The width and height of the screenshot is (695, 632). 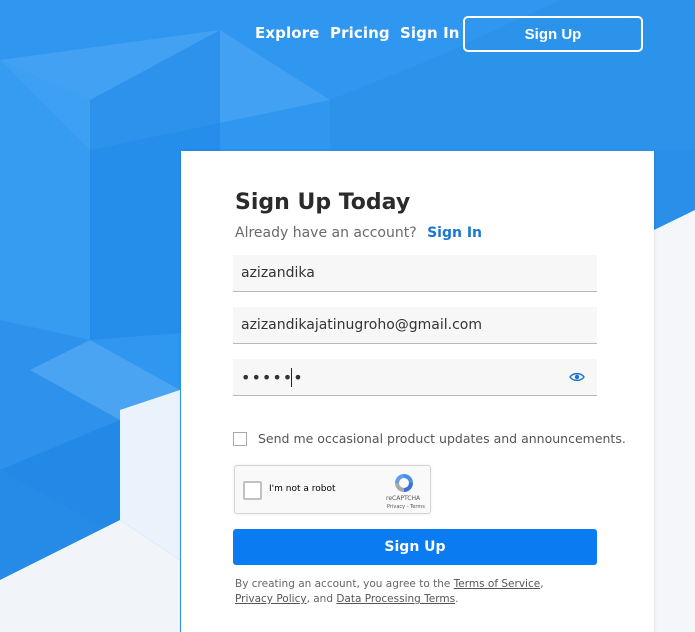 What do you see at coordinates (291, 377) in the screenshot?
I see `text-caret` at bounding box center [291, 377].